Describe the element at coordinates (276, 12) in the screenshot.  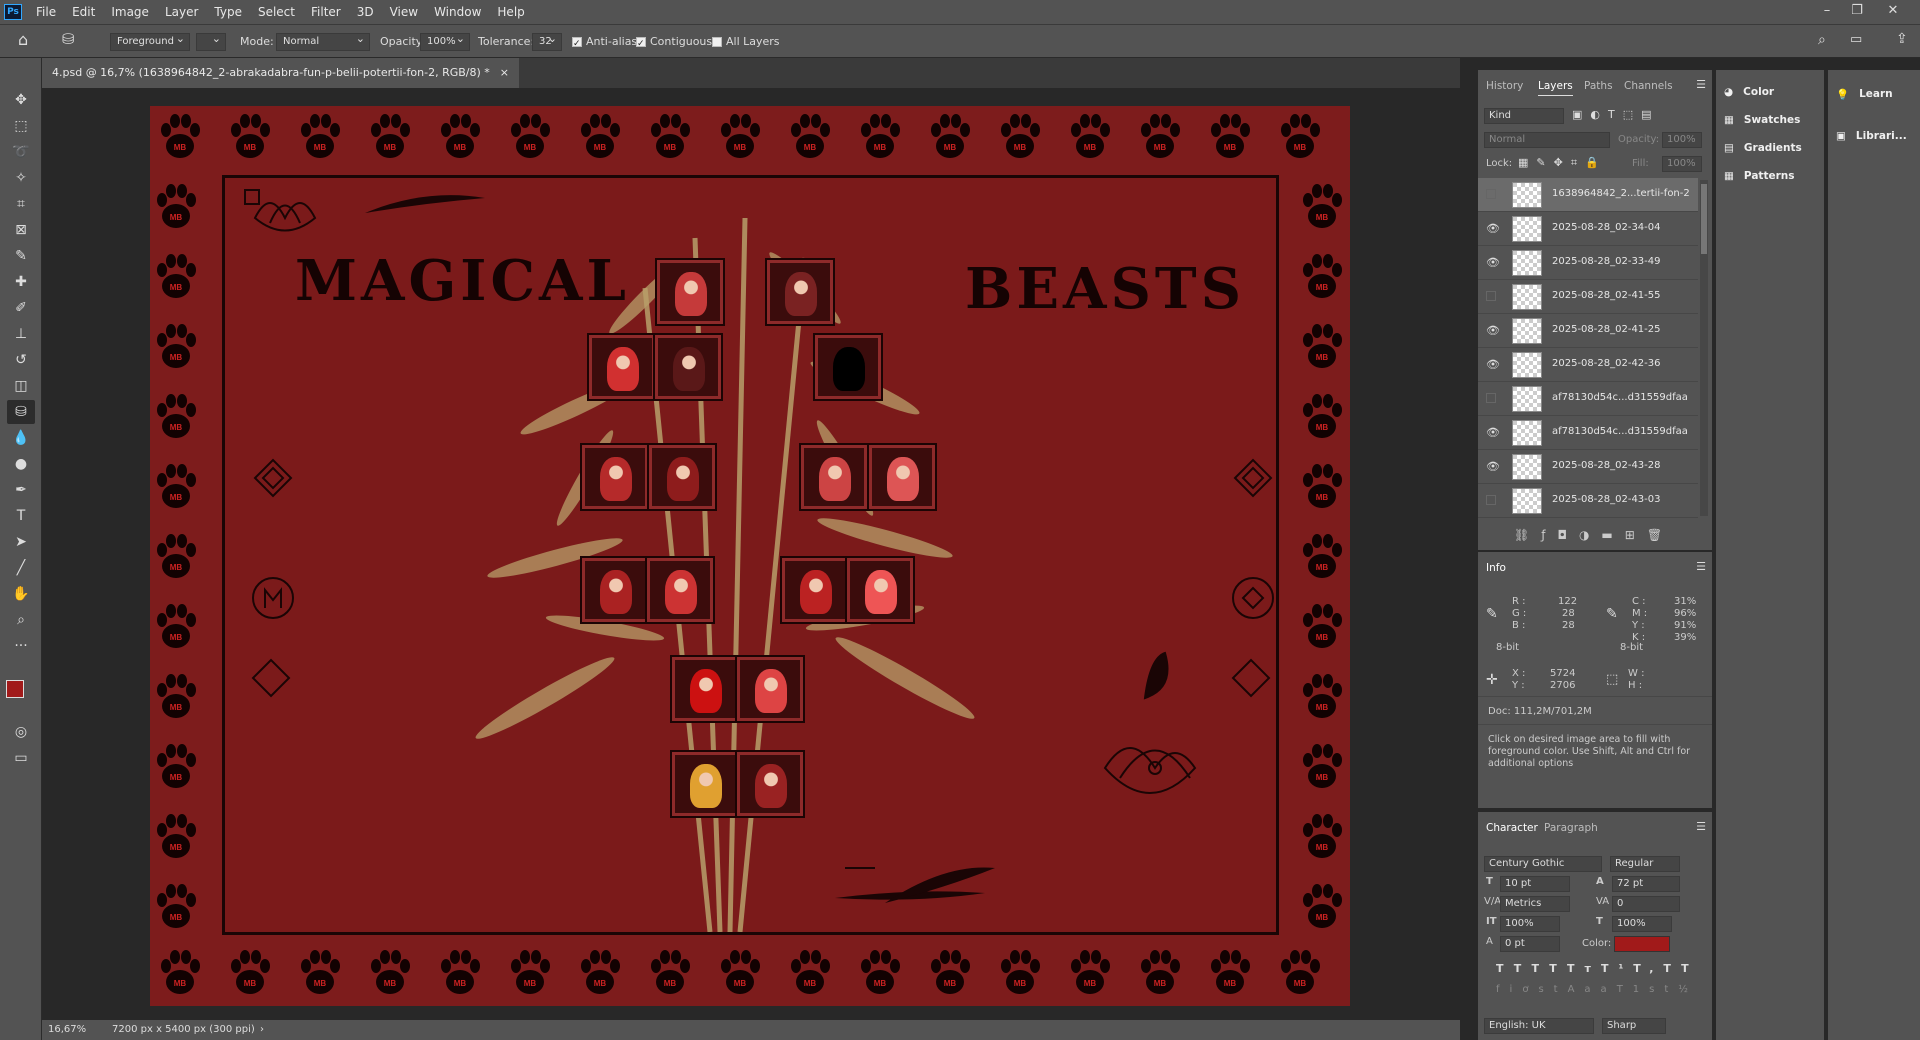
I see `menu-select: Select` at that location.